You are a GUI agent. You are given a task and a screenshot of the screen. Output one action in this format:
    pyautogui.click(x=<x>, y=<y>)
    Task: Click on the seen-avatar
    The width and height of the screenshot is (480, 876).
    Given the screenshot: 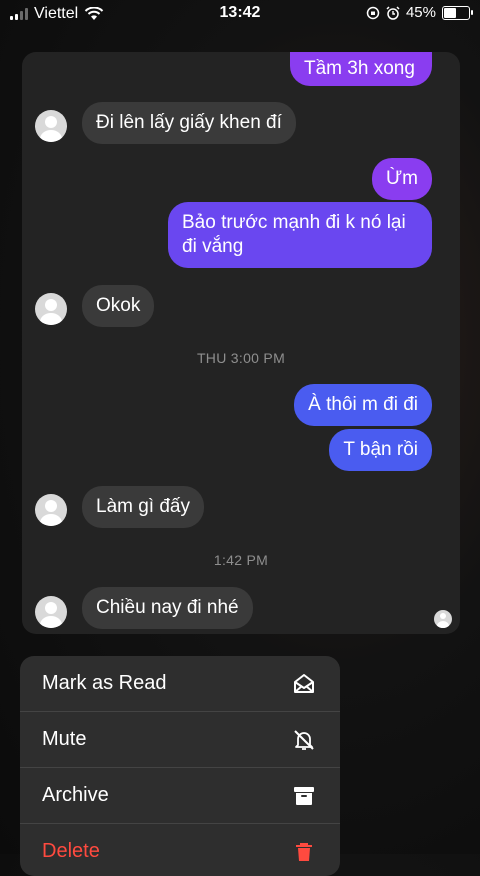 What is the action you would take?
    pyautogui.click(x=443, y=619)
    